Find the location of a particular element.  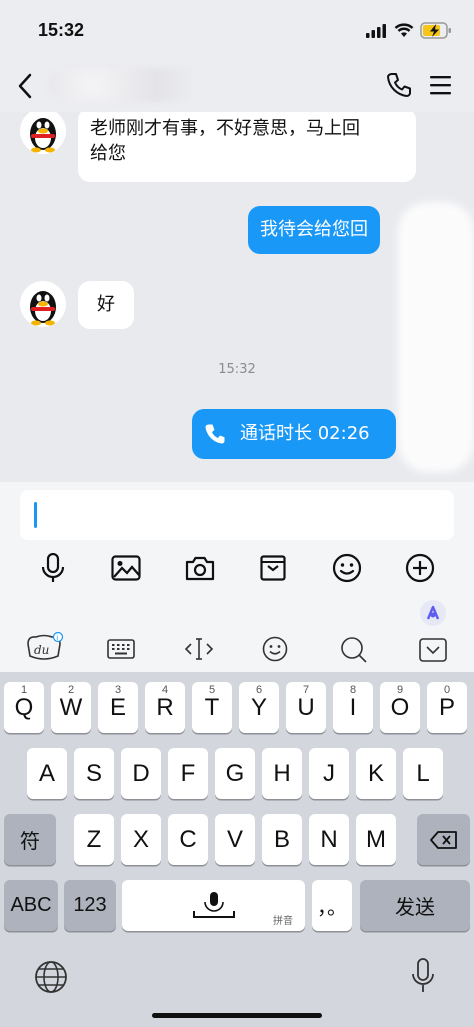

message-bubble: 我待会给您回 is located at coordinates (314, 230).